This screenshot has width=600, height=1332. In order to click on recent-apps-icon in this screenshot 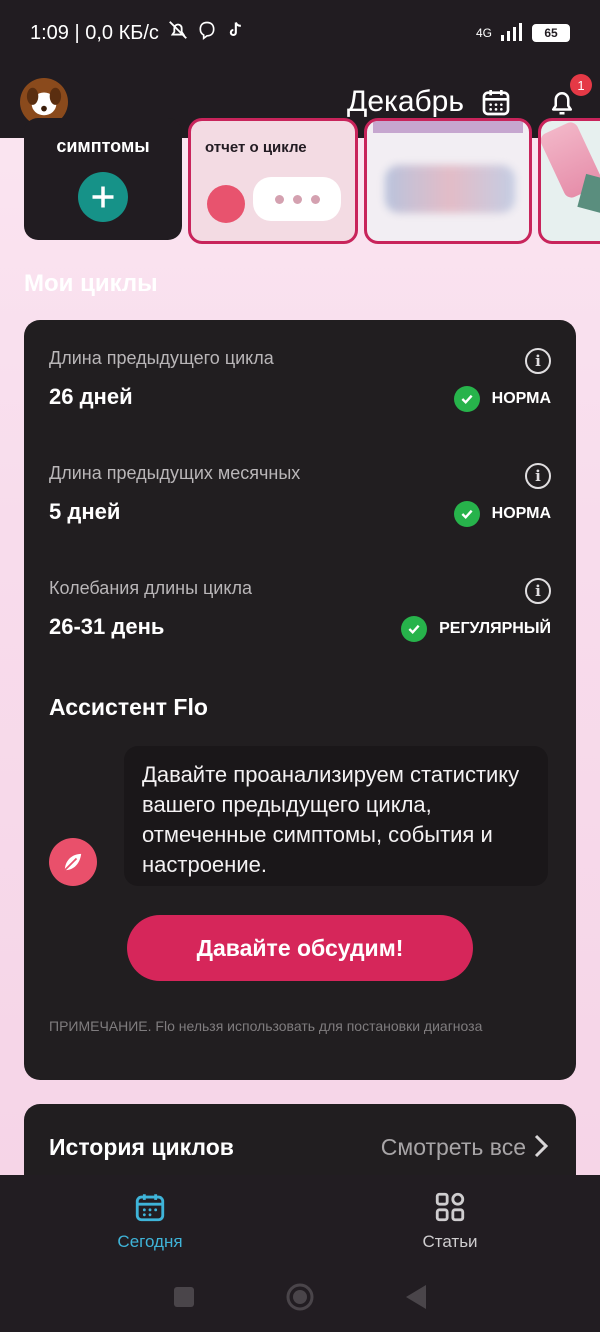, I will do `click(184, 1299)`.